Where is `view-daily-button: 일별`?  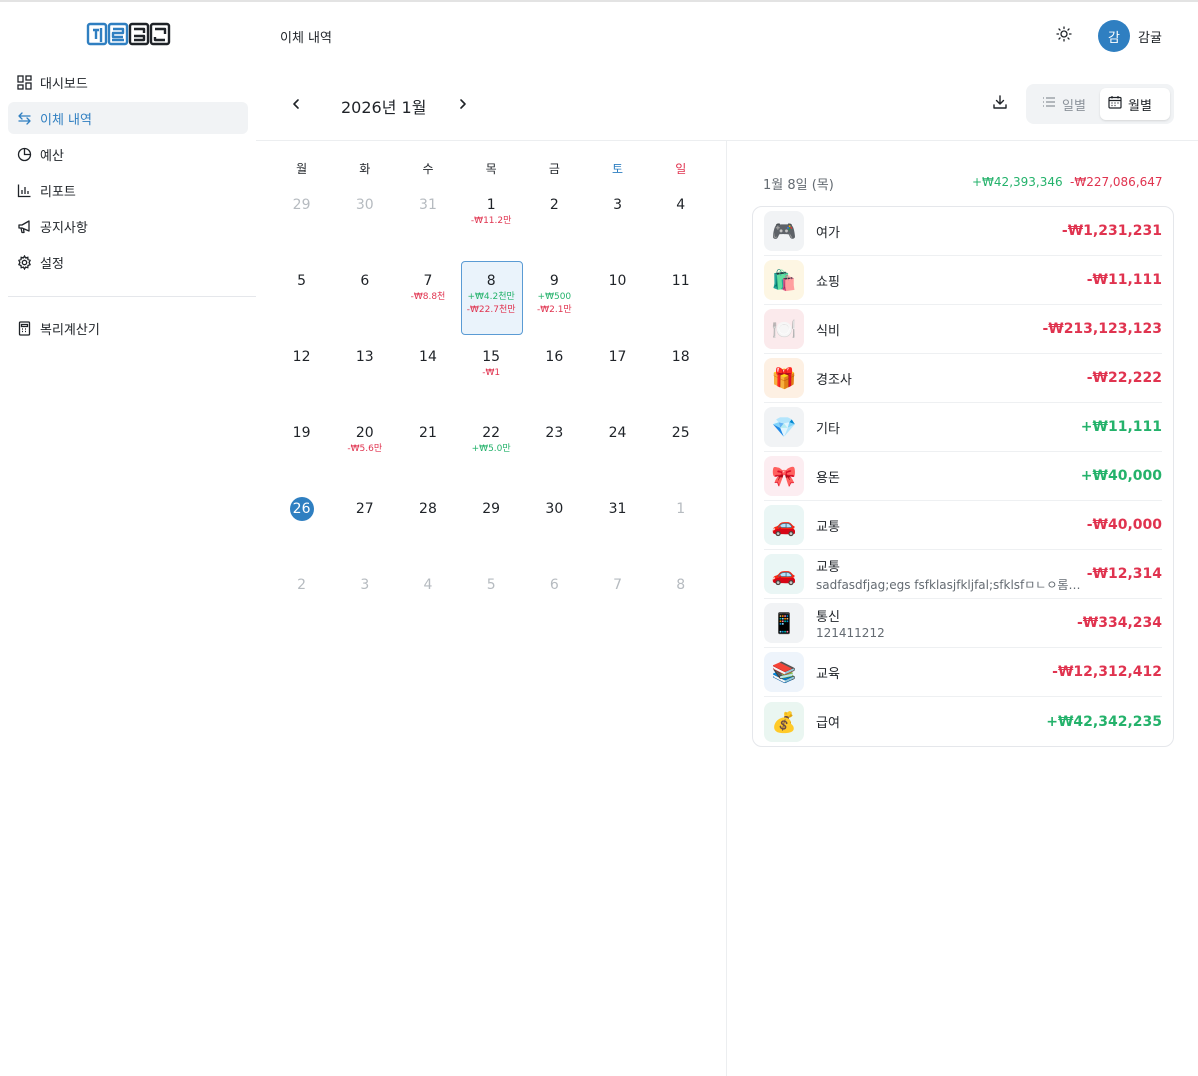 view-daily-button: 일별 is located at coordinates (1064, 104).